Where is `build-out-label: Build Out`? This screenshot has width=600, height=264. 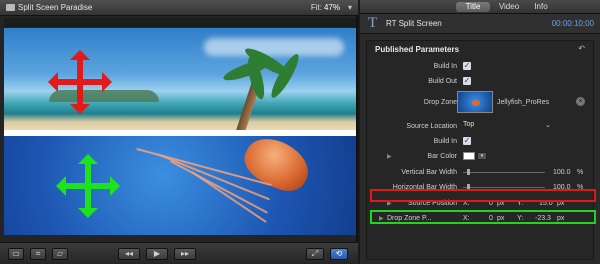 build-out-label: Build Out is located at coordinates (442, 81).